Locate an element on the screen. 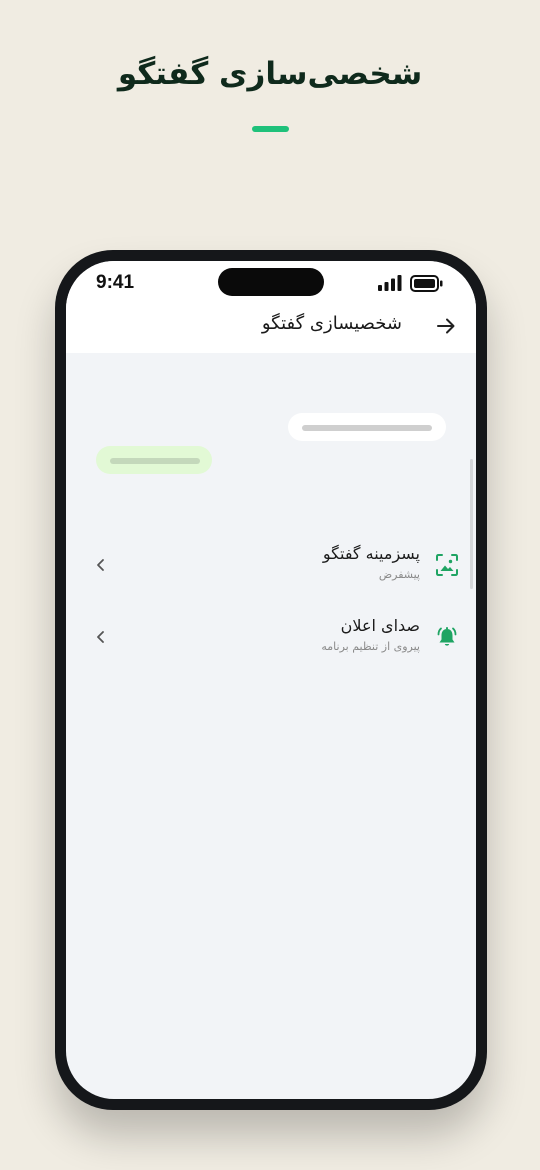  battery-icon is located at coordinates (426, 283).